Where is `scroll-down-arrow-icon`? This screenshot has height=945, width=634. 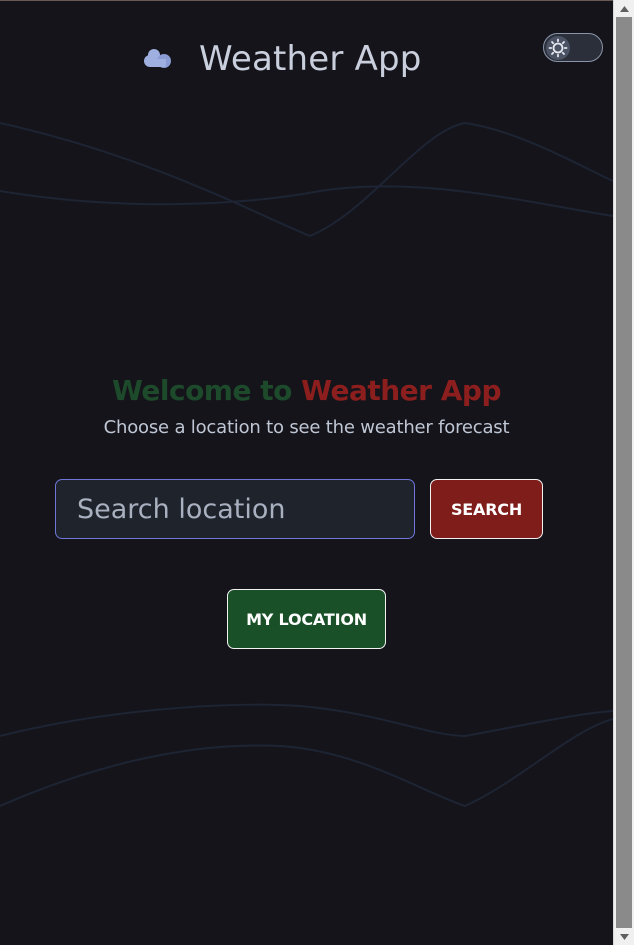 scroll-down-arrow-icon is located at coordinates (624, 936).